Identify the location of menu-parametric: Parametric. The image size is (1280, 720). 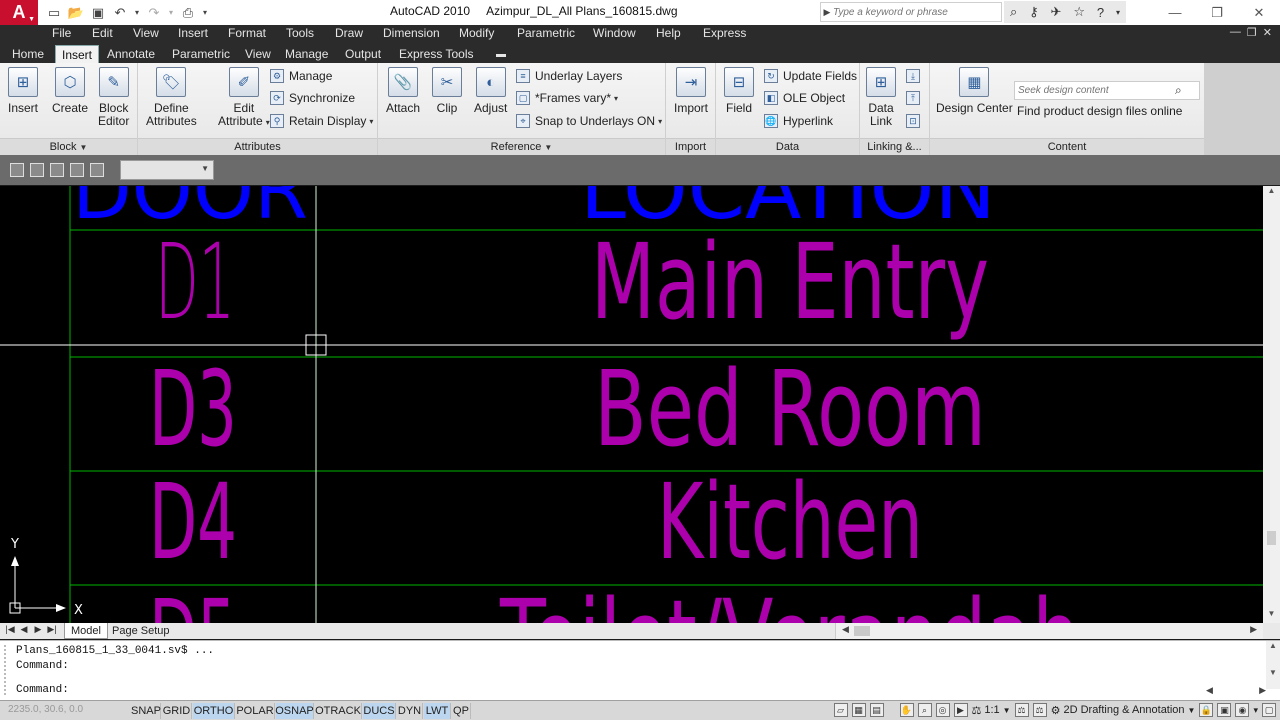
(546, 33).